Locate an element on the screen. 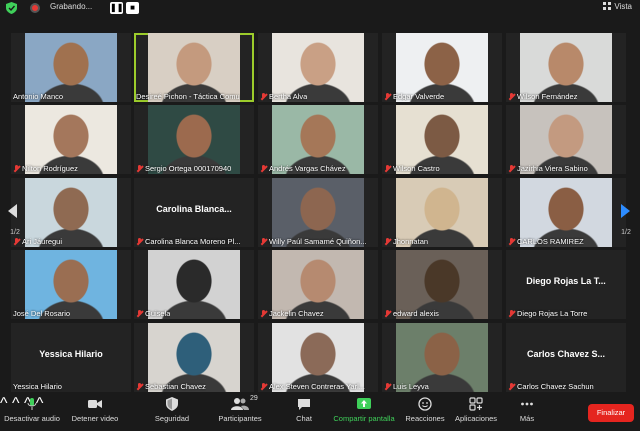 Image resolution: width=640 pixels, height=431 pixels. participant-name: edward alexis is located at coordinates (416, 313).